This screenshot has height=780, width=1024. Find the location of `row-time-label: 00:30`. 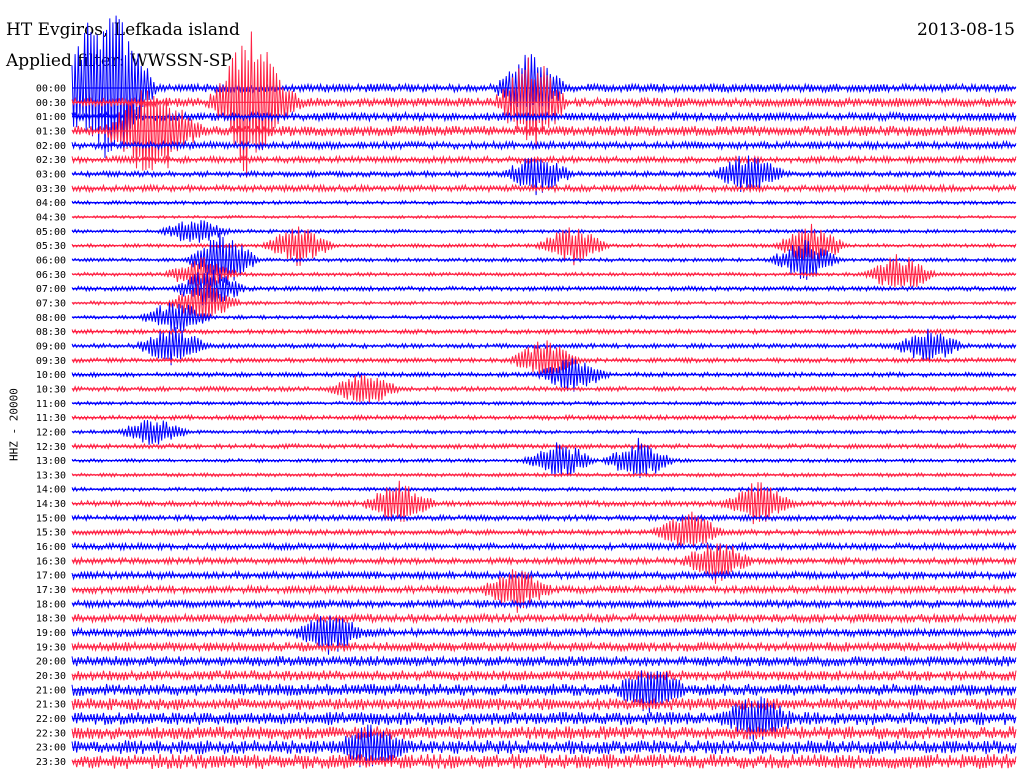

row-time-label: 00:30 is located at coordinates (51, 103).